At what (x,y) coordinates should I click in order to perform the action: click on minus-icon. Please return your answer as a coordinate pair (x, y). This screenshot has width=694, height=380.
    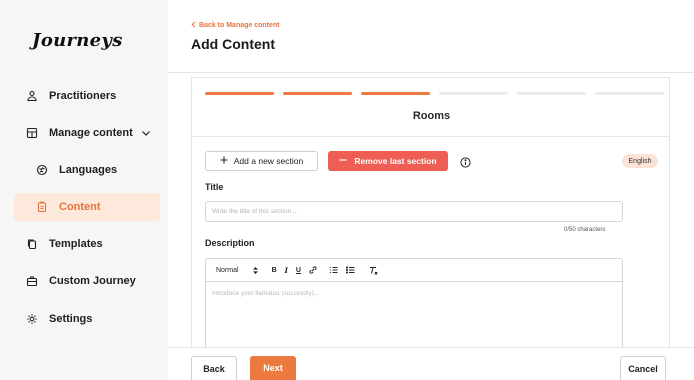
    Looking at the image, I should click on (343, 161).